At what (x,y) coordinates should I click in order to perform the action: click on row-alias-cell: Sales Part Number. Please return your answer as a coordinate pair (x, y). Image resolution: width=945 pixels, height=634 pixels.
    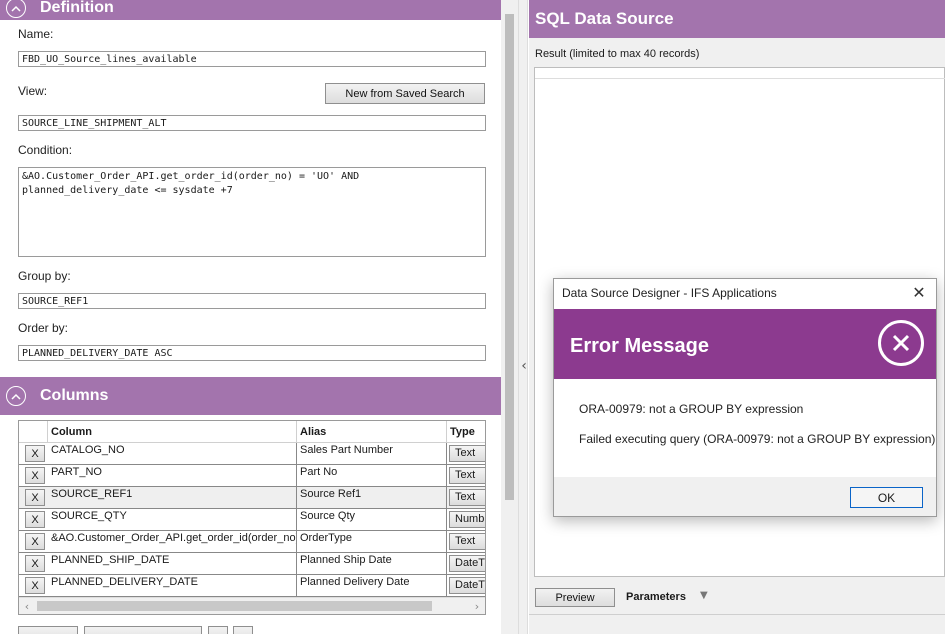
    Looking at the image, I should click on (372, 454).